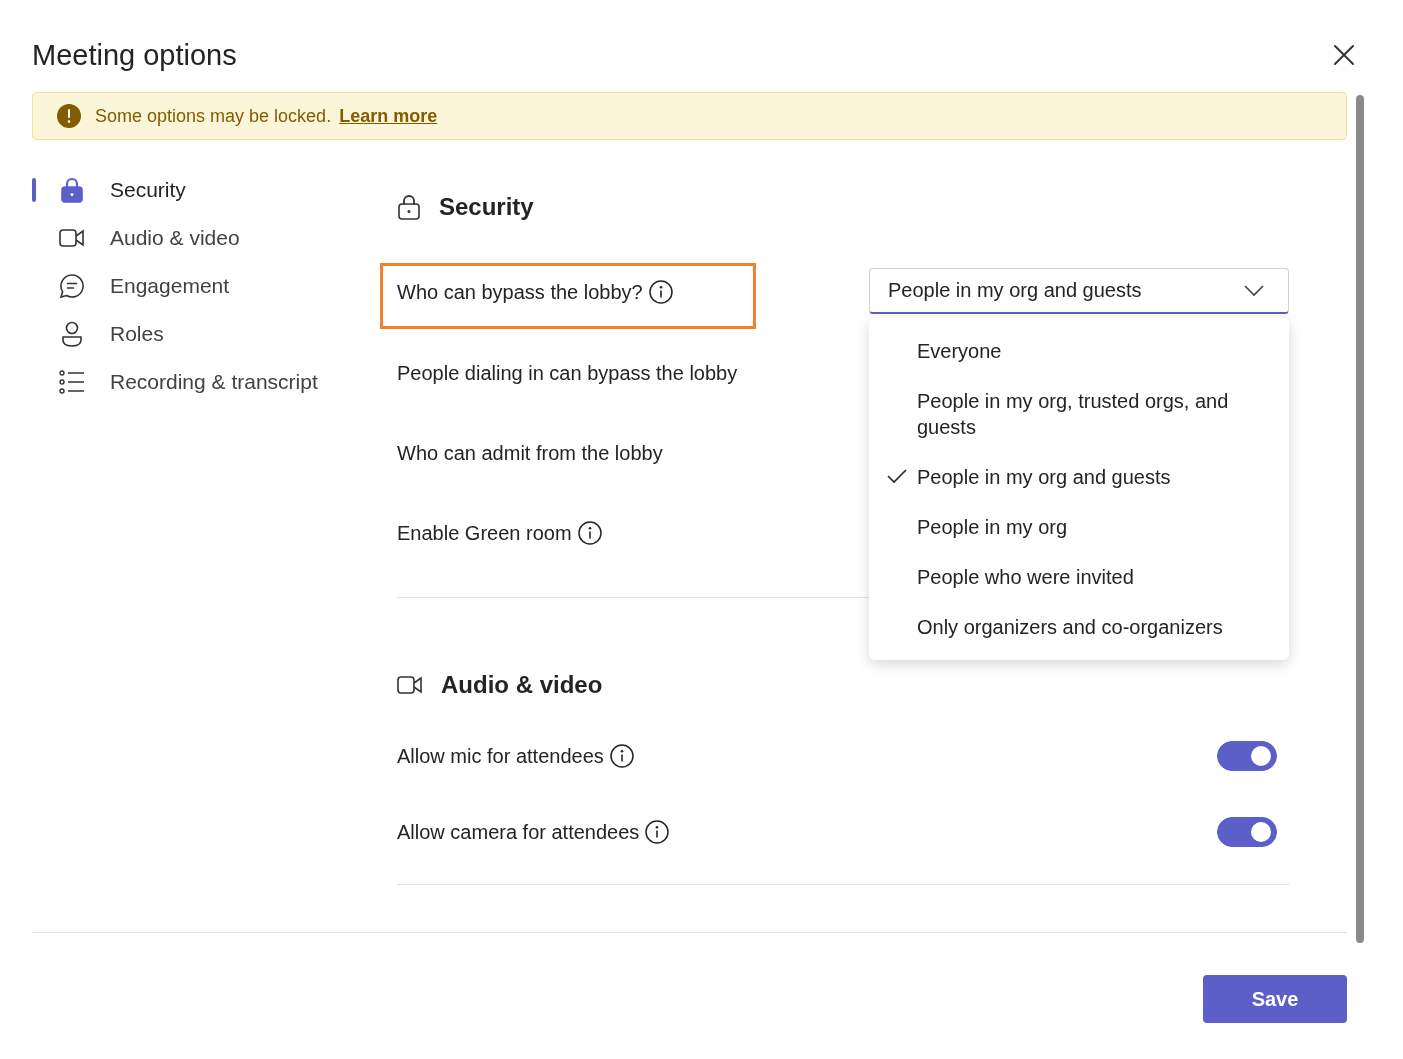 The image size is (1403, 1059). I want to click on chevron-down-icon, so click(1254, 290).